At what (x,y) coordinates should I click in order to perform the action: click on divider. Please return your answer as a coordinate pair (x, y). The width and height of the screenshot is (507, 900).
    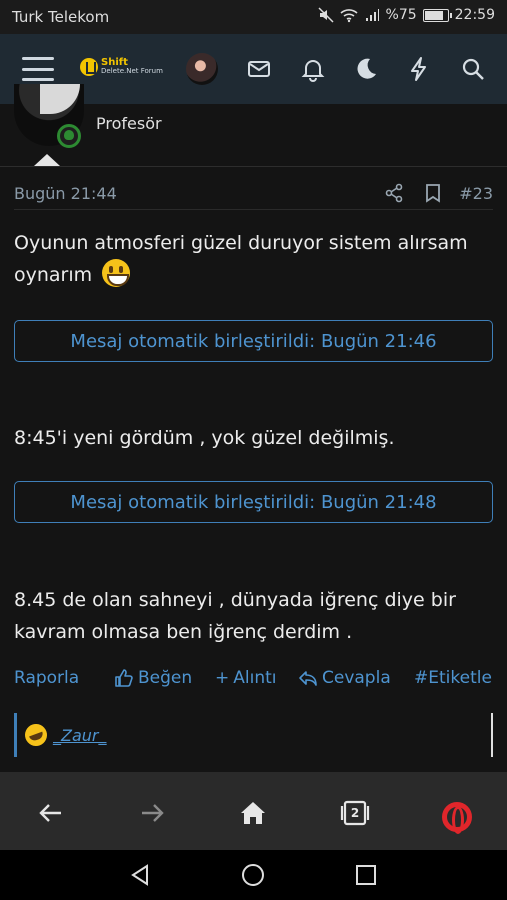
    Looking at the image, I should click on (253, 166).